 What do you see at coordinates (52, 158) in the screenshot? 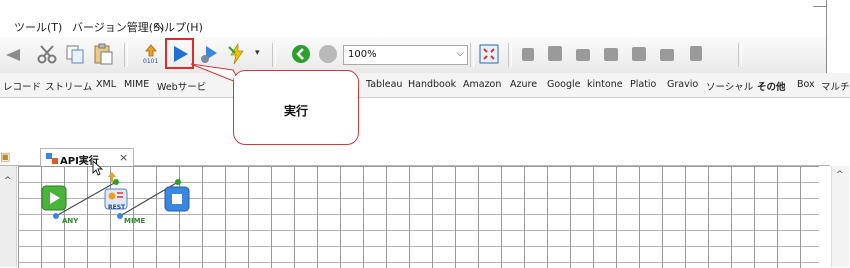
I see `flow-icon` at bounding box center [52, 158].